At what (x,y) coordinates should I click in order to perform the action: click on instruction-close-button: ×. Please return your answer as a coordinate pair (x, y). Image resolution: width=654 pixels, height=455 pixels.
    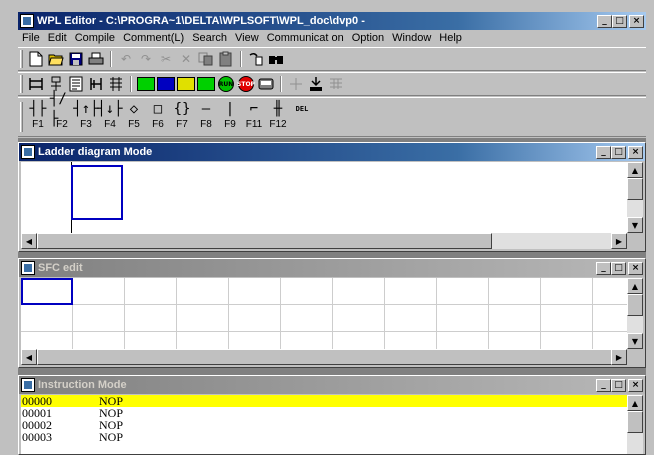
    Looking at the image, I should click on (635, 385).